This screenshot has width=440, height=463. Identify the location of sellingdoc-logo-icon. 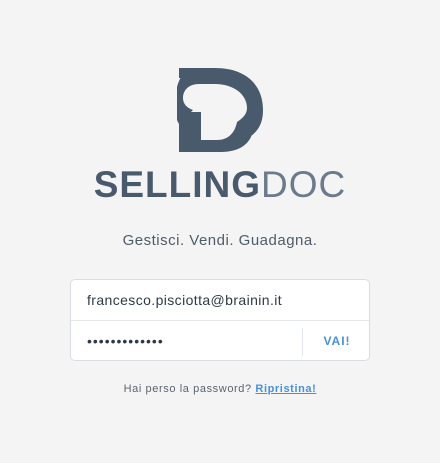
(220, 110).